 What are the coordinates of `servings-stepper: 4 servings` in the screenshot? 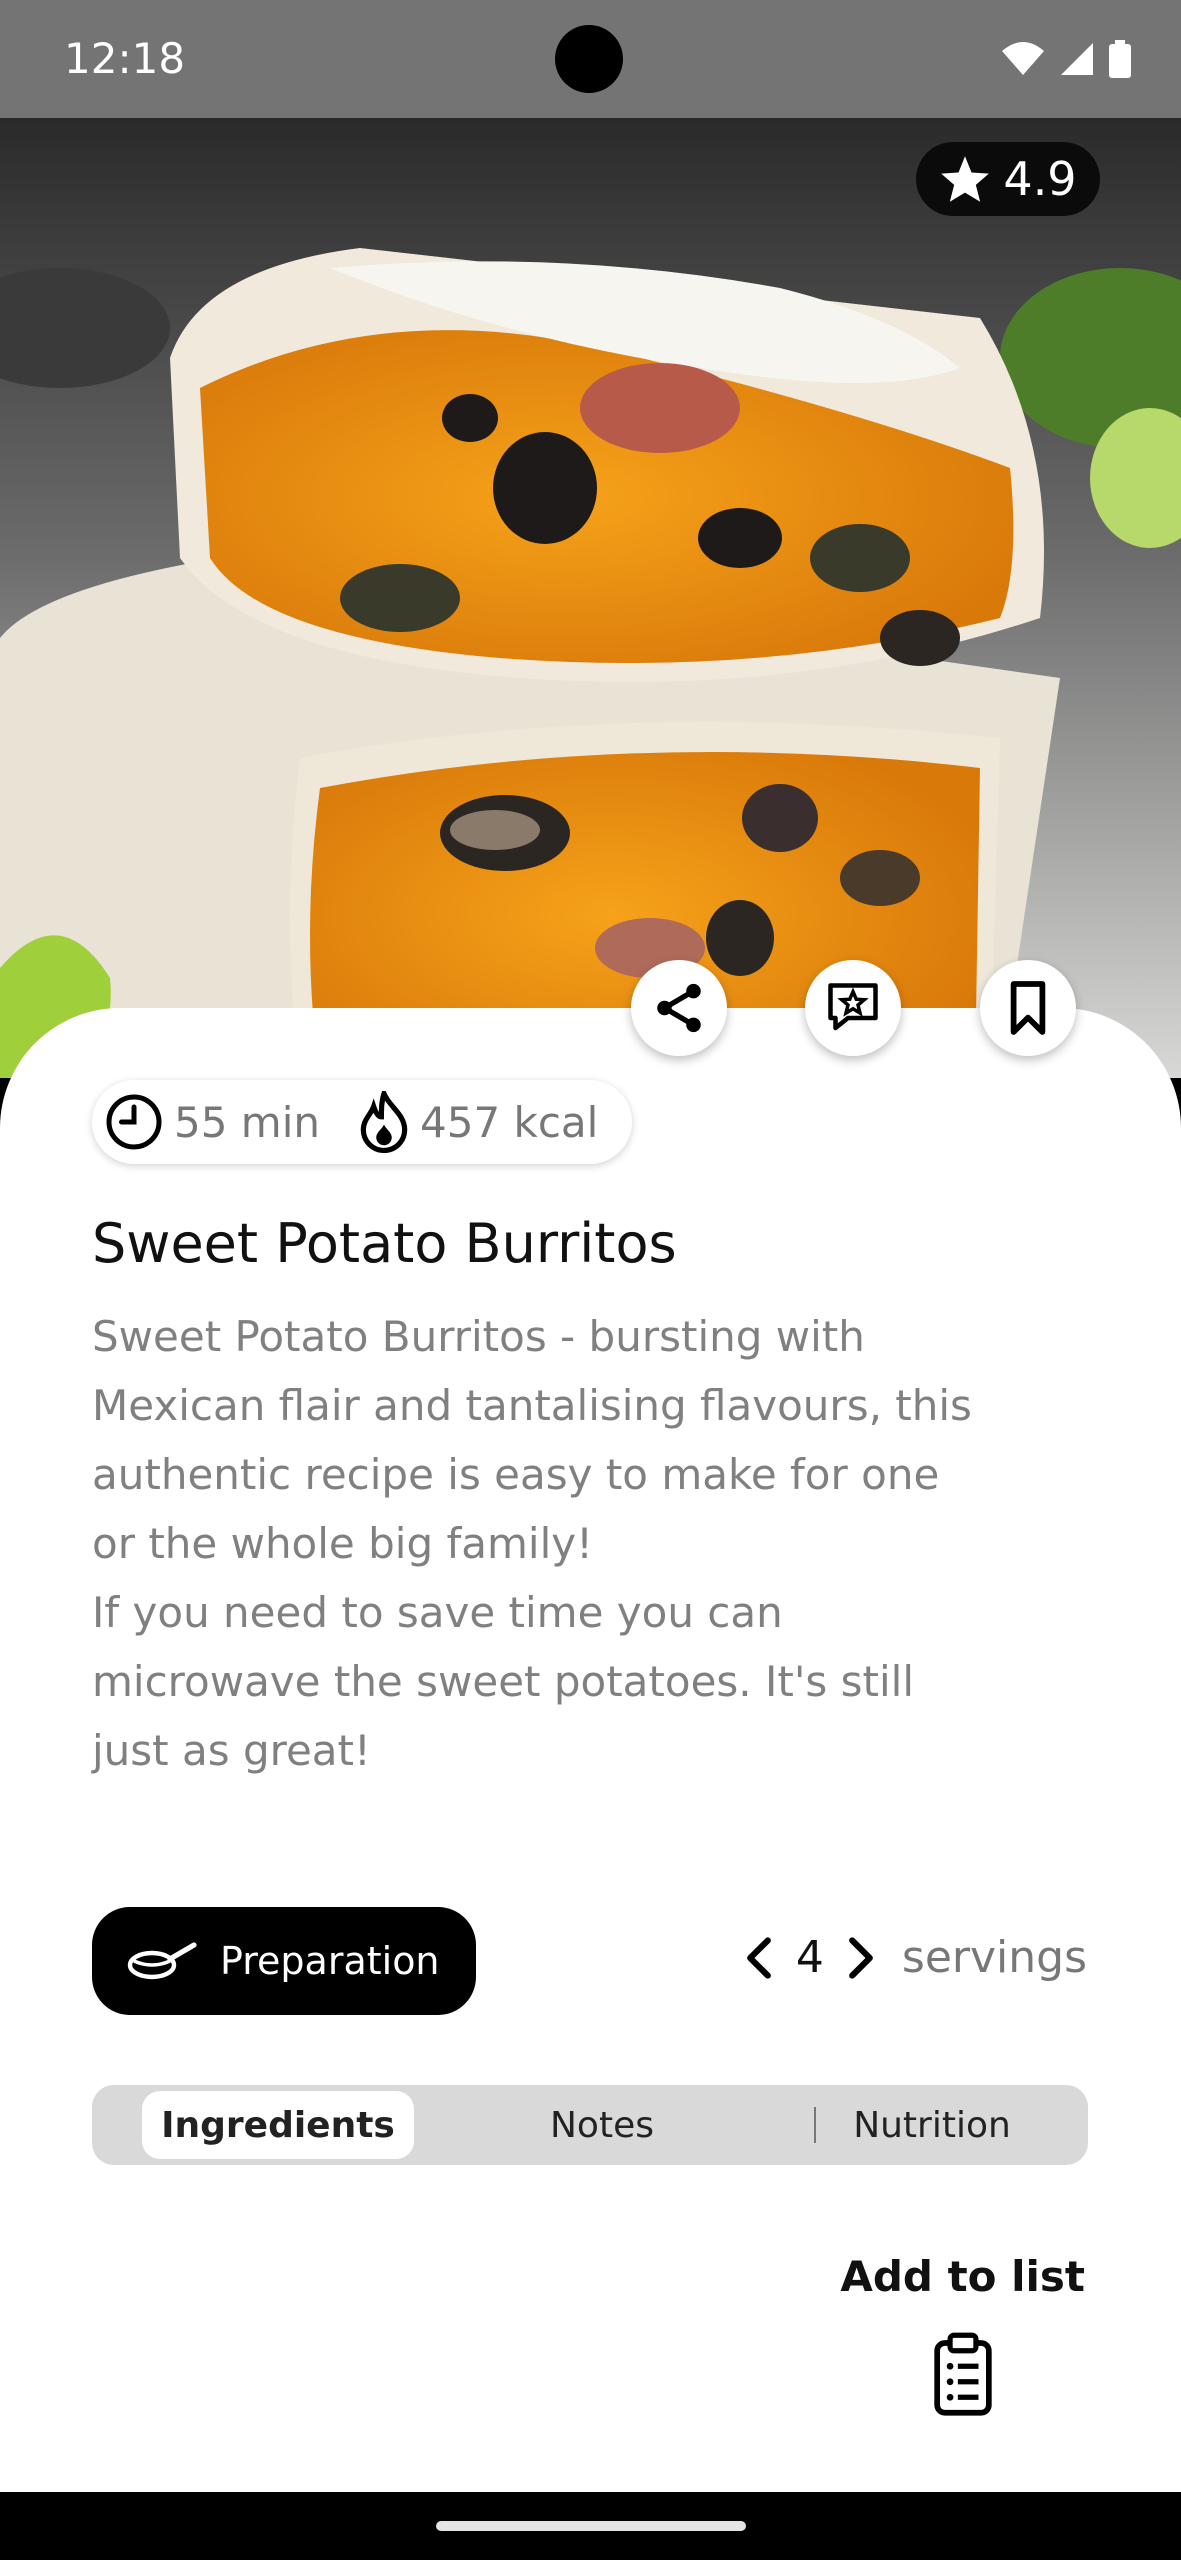 It's located at (915, 1957).